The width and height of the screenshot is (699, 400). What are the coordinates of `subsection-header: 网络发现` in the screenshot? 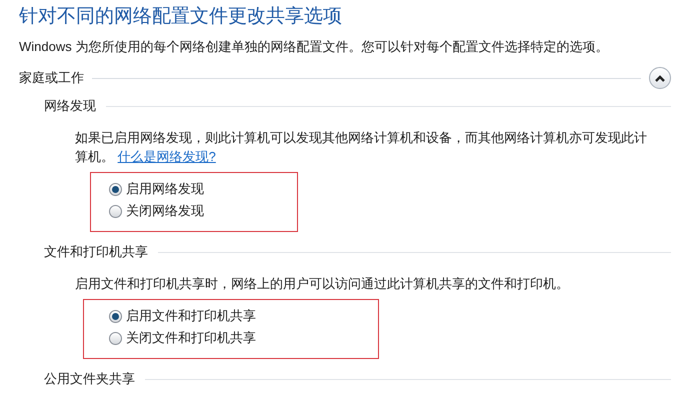 It's located at (70, 106).